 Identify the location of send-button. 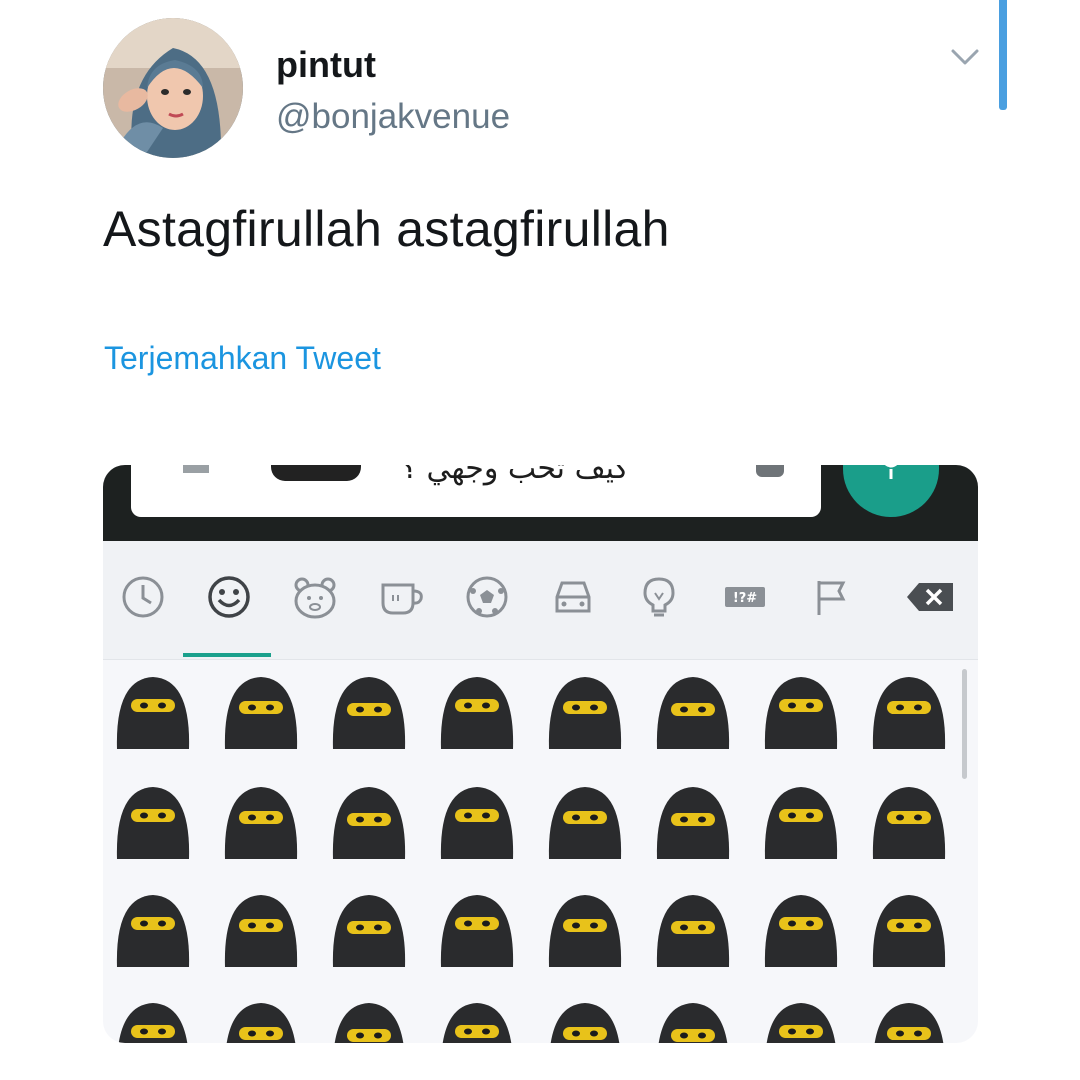
(891, 491).